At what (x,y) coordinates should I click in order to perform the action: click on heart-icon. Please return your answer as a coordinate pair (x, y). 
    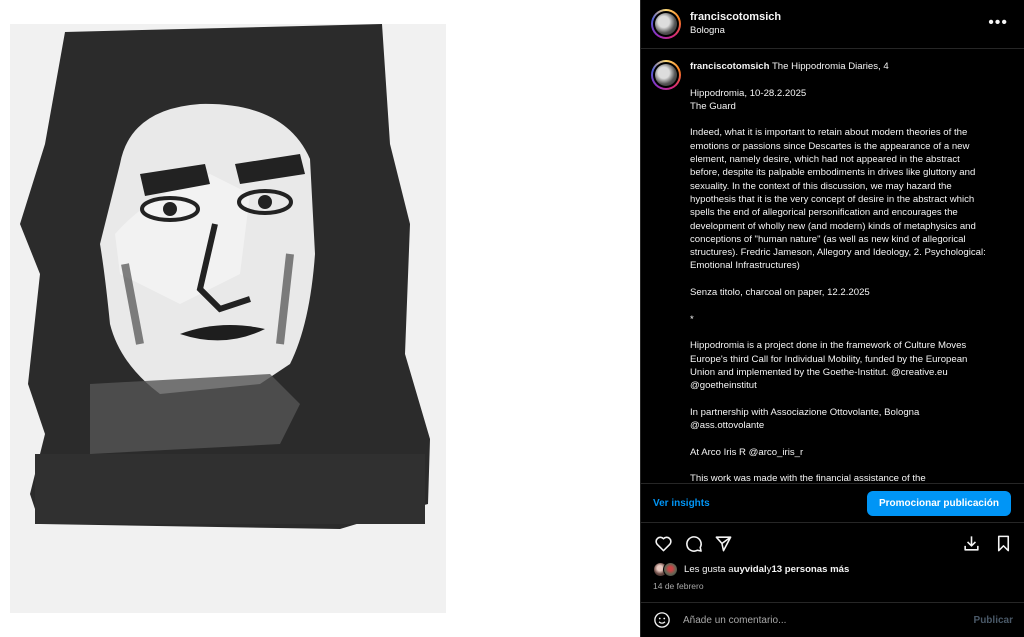
    Looking at the image, I should click on (663, 543).